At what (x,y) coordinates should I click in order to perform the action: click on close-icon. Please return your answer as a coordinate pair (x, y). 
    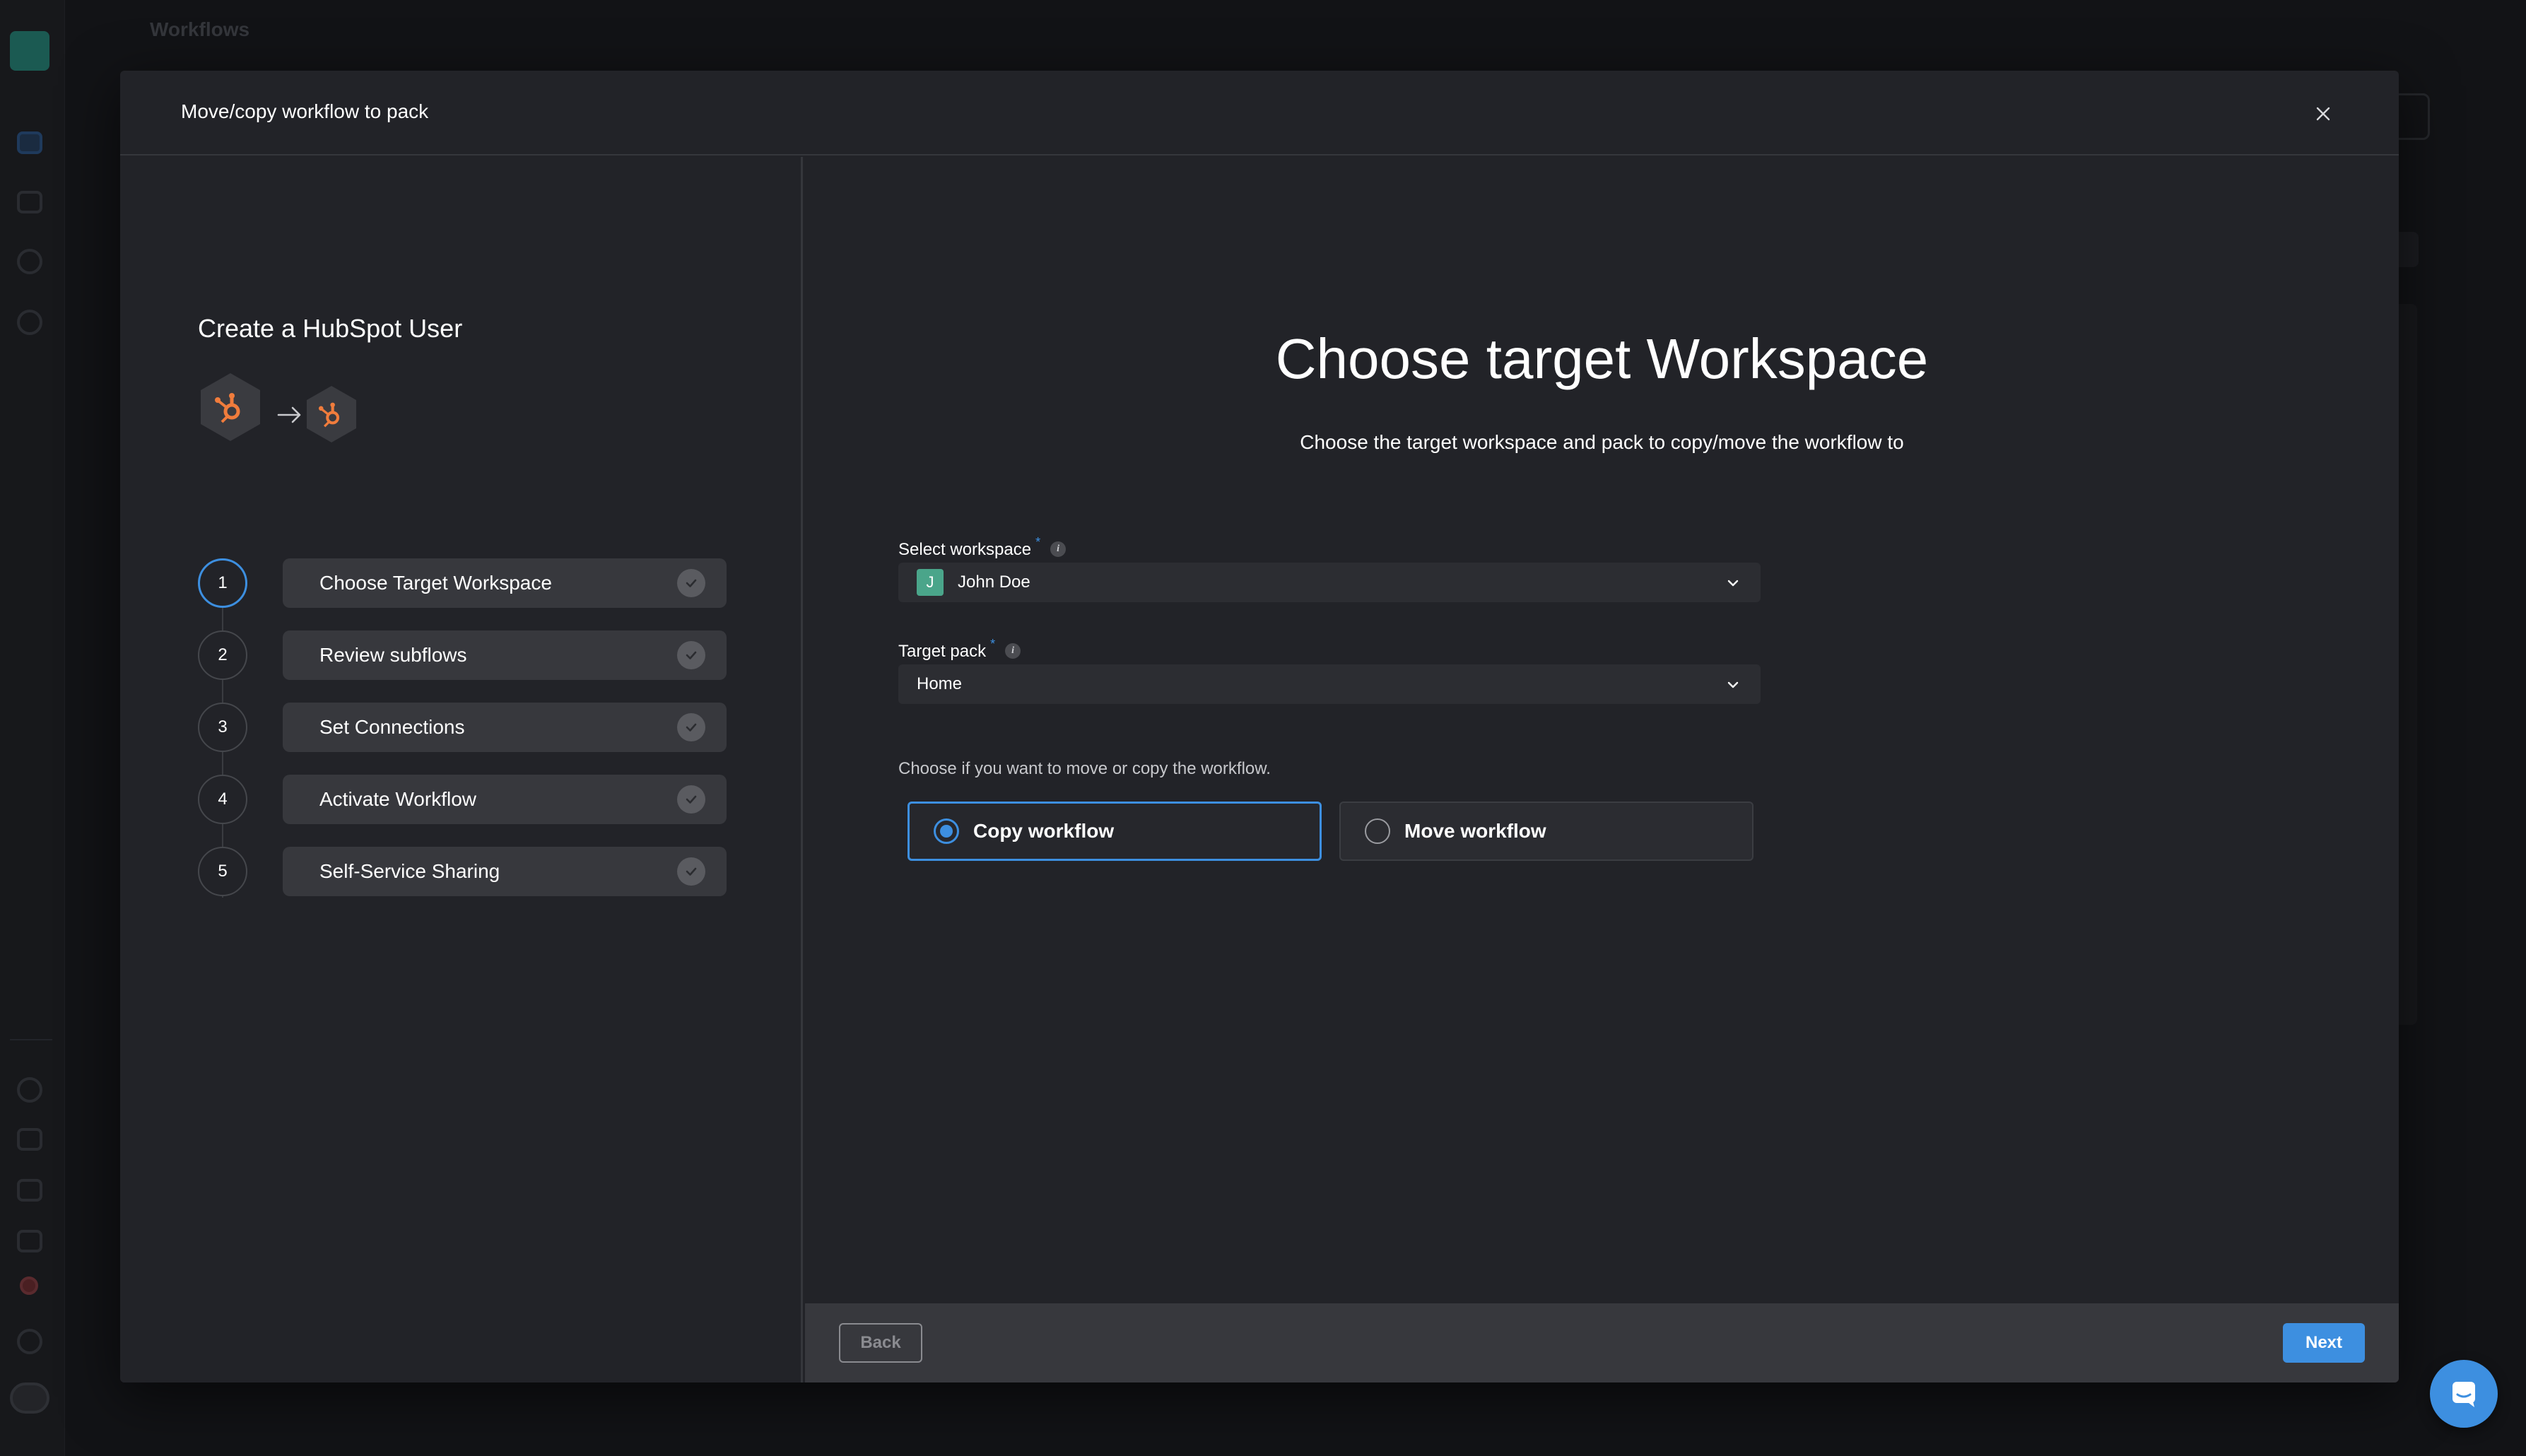
    Looking at the image, I should click on (2323, 114).